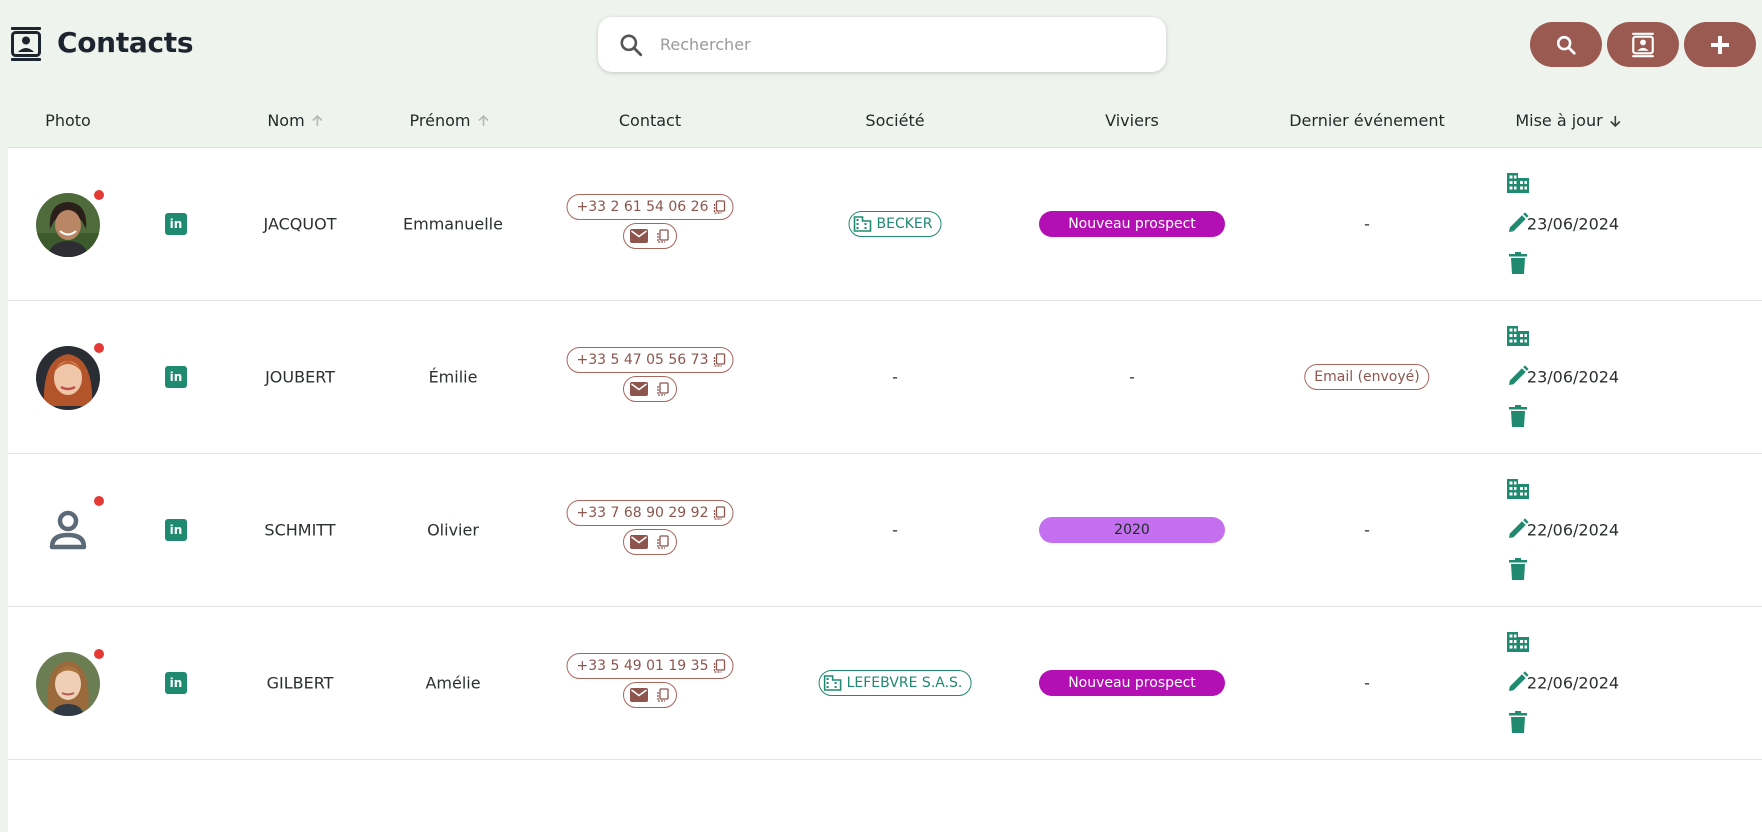 Image resolution: width=1762 pixels, height=832 pixels. What do you see at coordinates (1573, 377) in the screenshot?
I see `cell-mise-a-jour: 23/06/2024` at bounding box center [1573, 377].